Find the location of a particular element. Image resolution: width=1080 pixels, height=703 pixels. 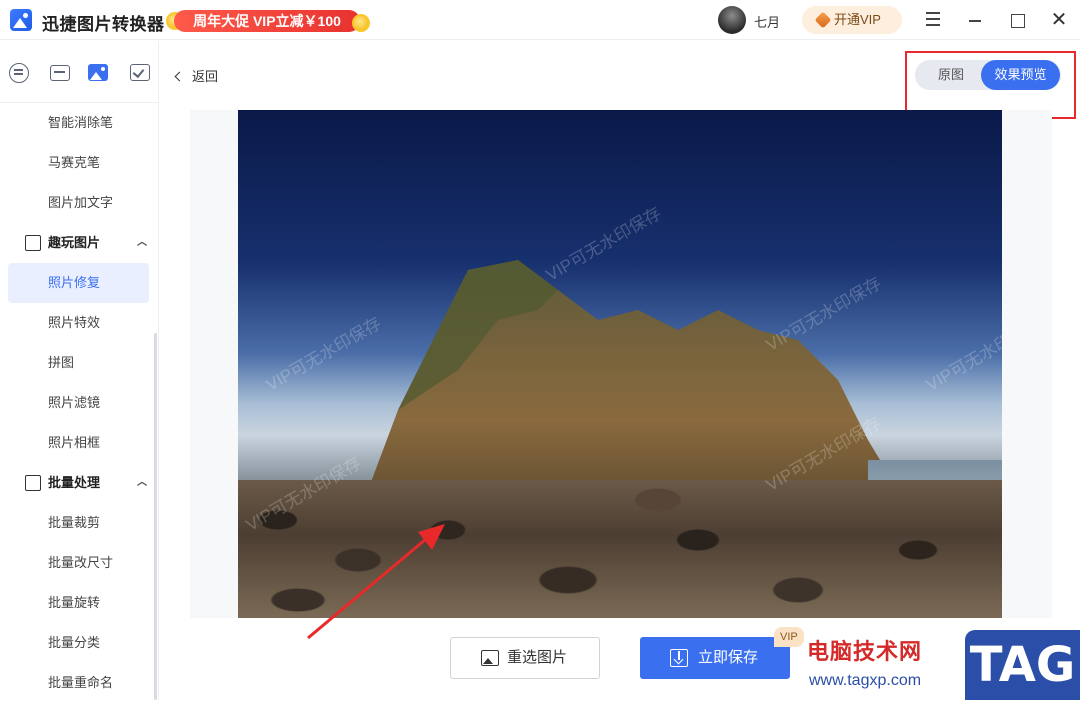

vip-badge: VIP is located at coordinates (789, 637).